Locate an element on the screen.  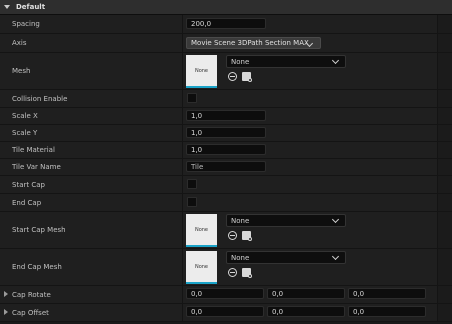
scale-y-input: 1,0 is located at coordinates (226, 132).